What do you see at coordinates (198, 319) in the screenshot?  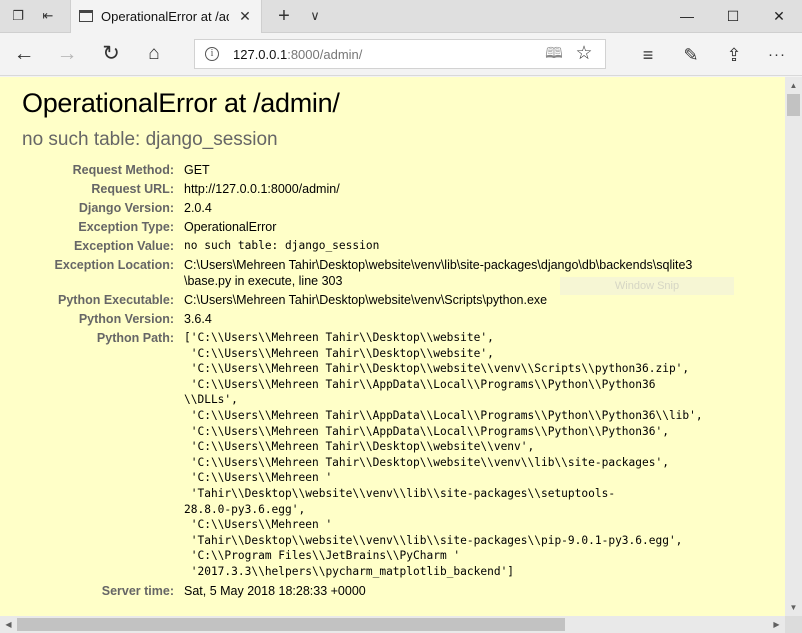 I see `meta-value: 3.6.4` at bounding box center [198, 319].